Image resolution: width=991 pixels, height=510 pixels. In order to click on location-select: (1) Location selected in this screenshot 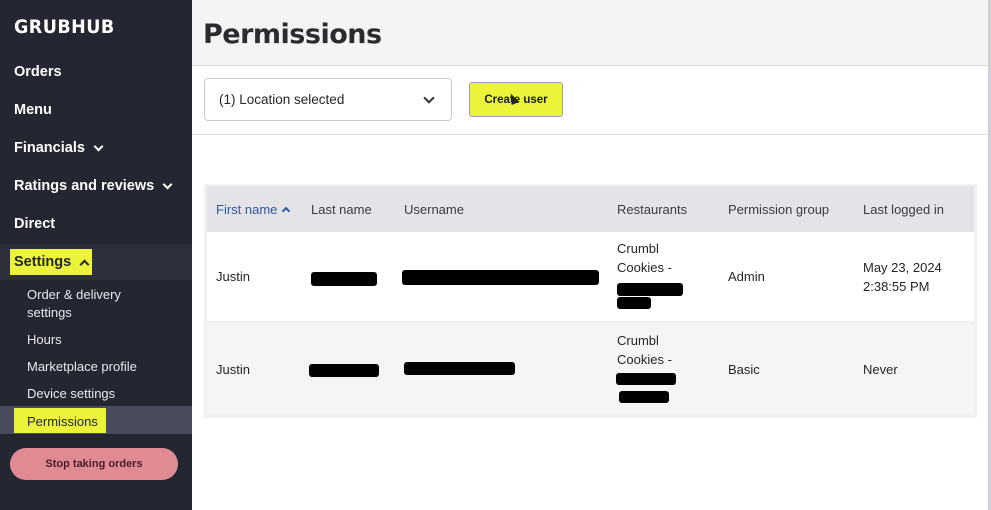, I will do `click(328, 99)`.